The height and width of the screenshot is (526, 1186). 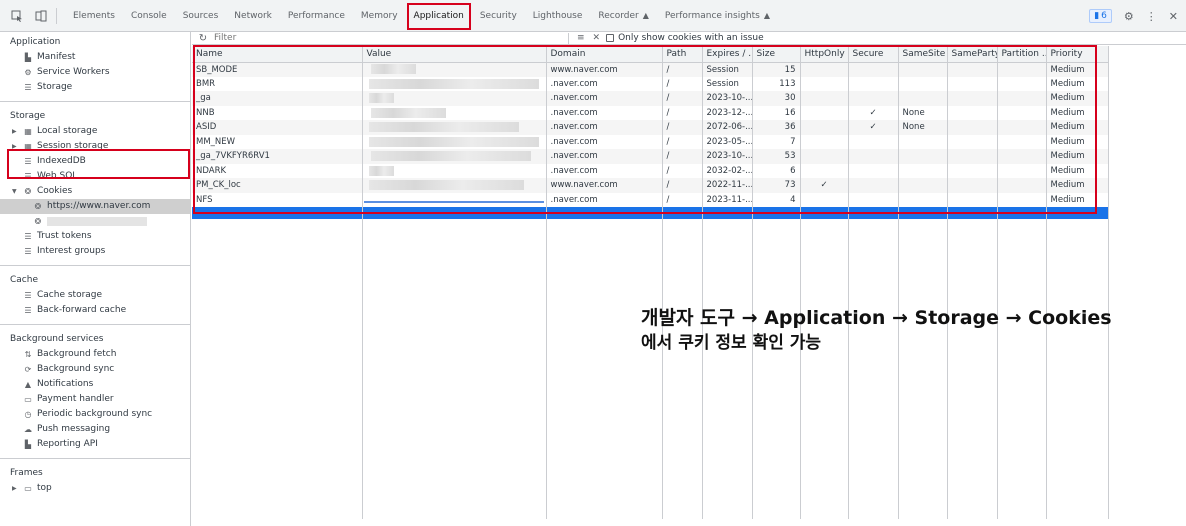 What do you see at coordinates (95, 236) in the screenshot?
I see `sidebar-item-trust-tokens: ☰ Trust tokens` at bounding box center [95, 236].